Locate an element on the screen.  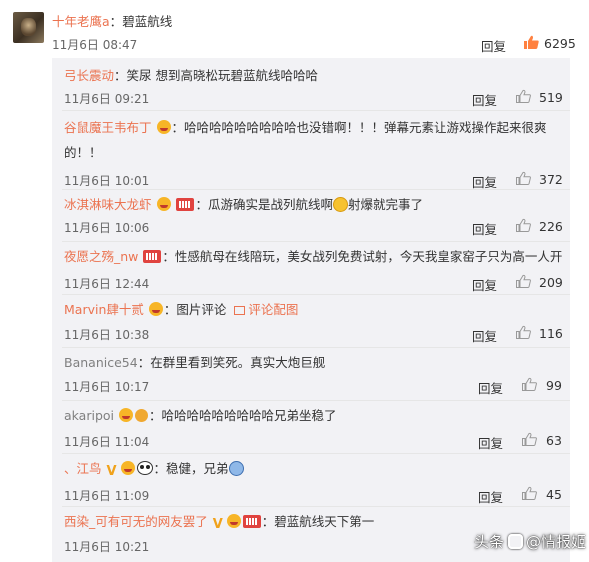
reply-time: 11月6日 12:44 is located at coordinates (107, 284).